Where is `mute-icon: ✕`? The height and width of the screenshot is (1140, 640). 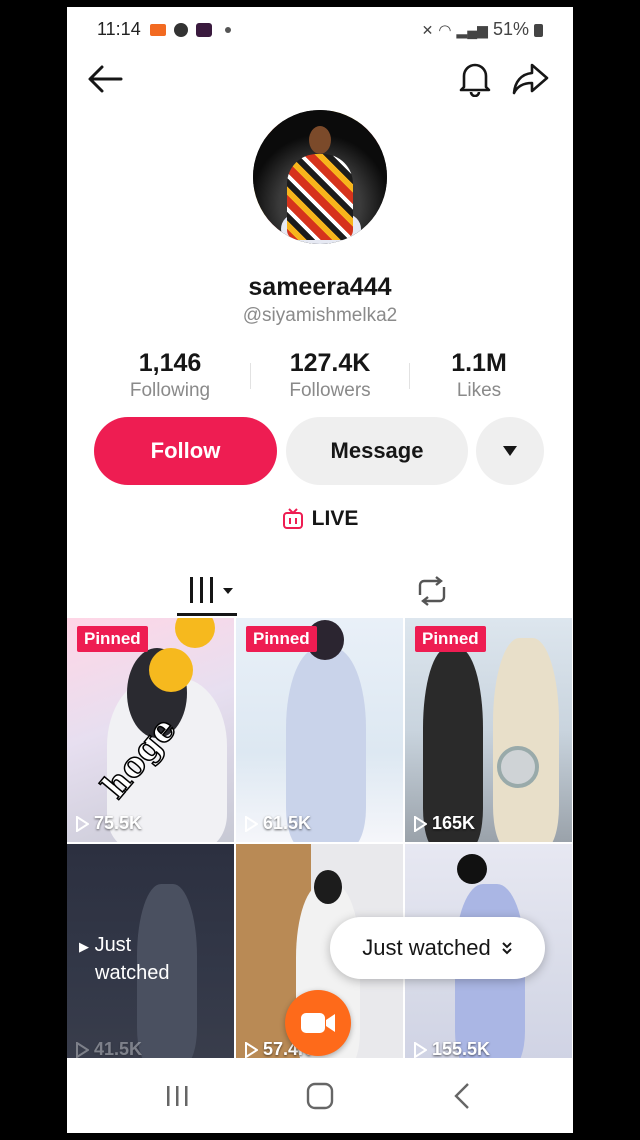 mute-icon: ✕ is located at coordinates (427, 29).